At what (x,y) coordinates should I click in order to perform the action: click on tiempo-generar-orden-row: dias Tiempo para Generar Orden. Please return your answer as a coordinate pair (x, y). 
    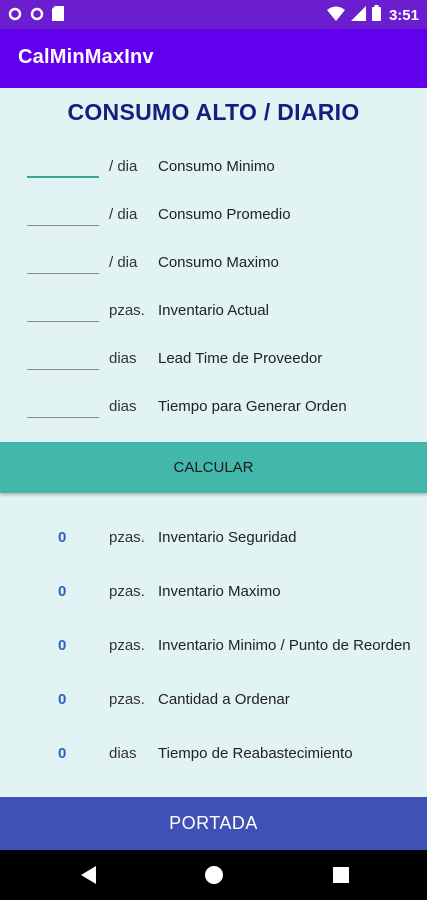
    Looking at the image, I should click on (213, 408).